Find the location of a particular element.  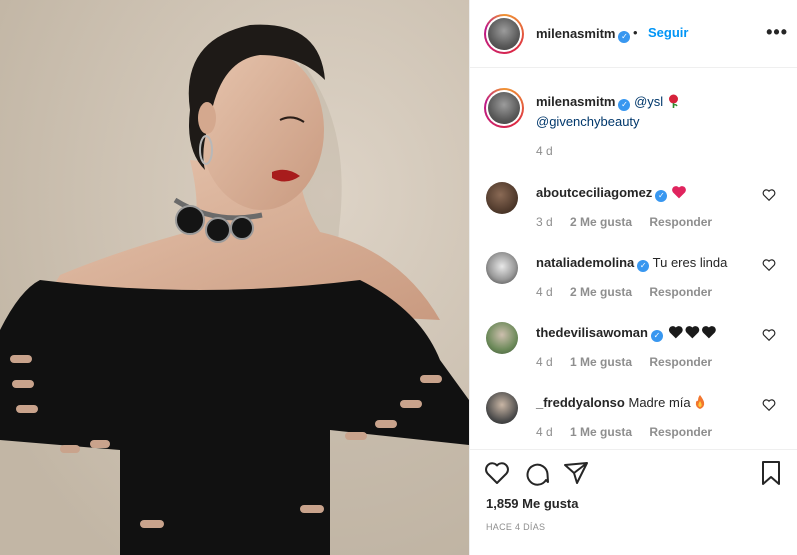

follow-button: Seguir is located at coordinates (668, 32).